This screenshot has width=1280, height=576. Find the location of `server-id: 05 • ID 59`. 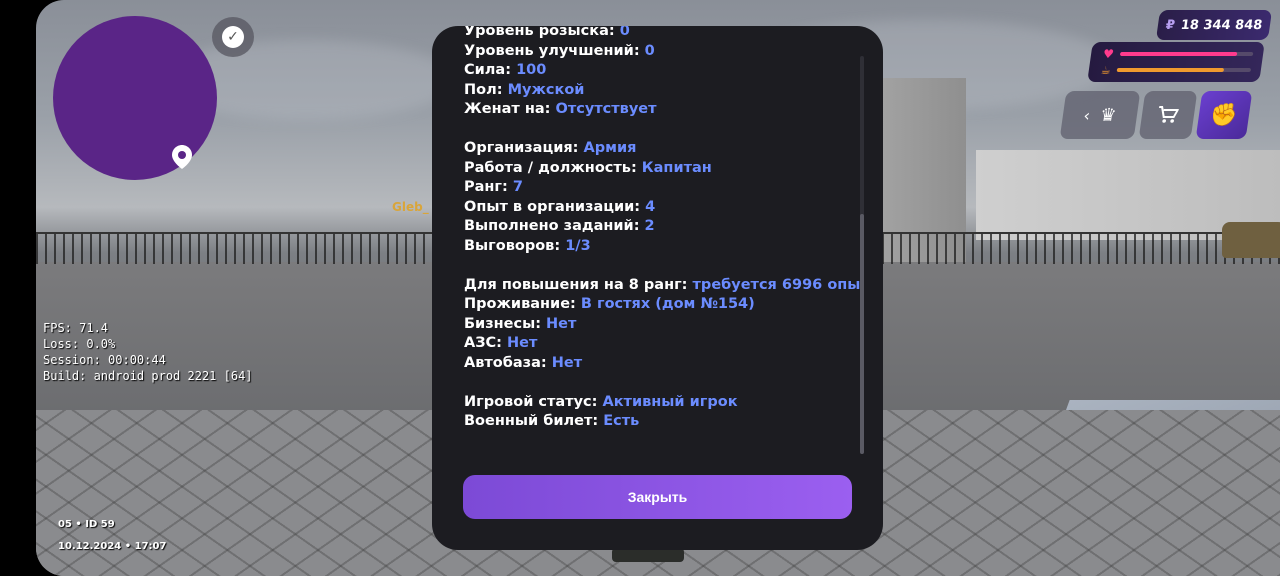

server-id: 05 • ID 59 is located at coordinates (86, 524).